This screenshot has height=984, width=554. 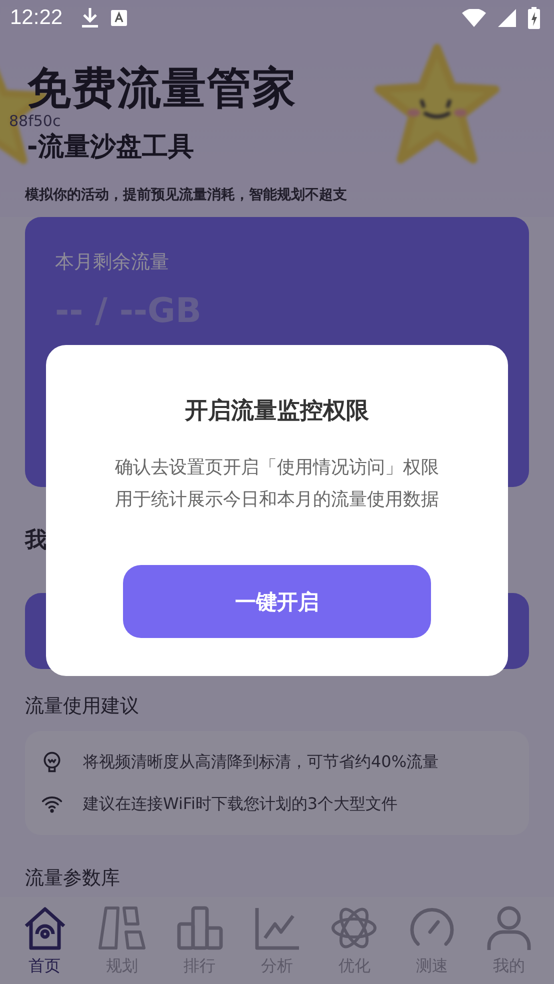 I want to click on dialog-title: 开启流量监控权限, so click(x=277, y=411).